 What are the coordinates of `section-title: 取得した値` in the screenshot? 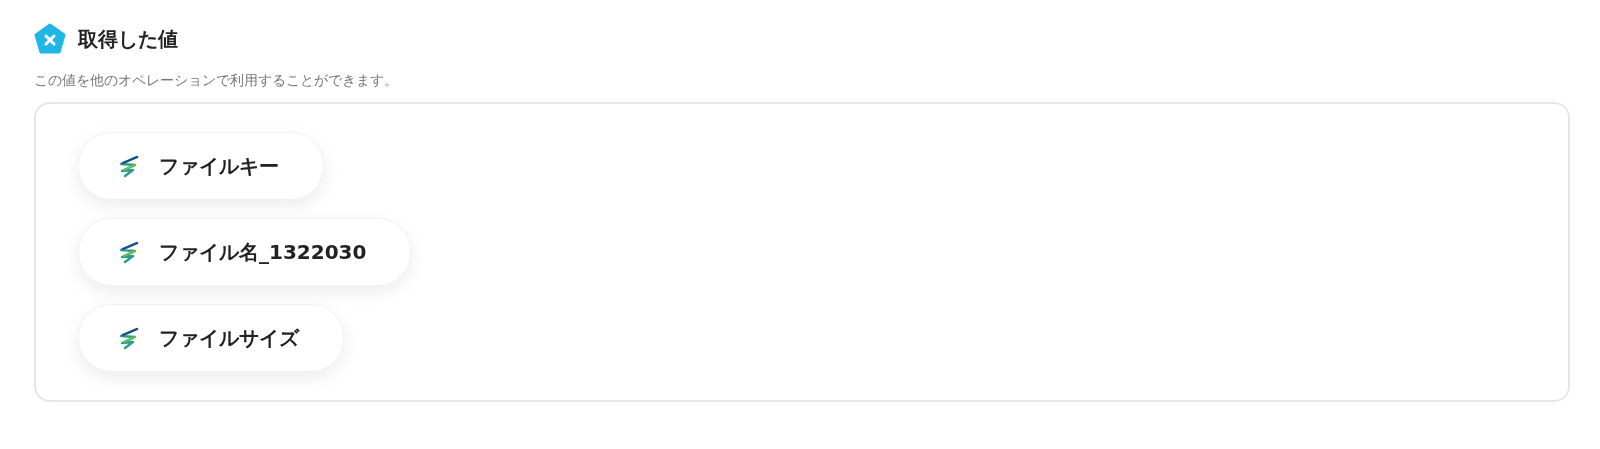 It's located at (128, 39).